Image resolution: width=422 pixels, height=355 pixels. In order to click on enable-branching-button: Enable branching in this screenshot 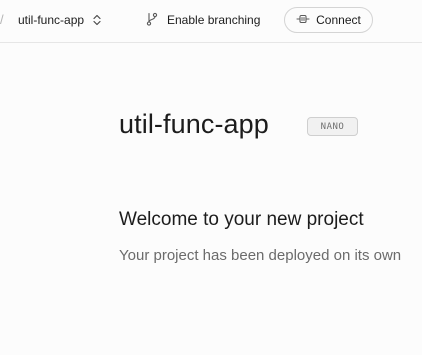, I will do `click(202, 20)`.